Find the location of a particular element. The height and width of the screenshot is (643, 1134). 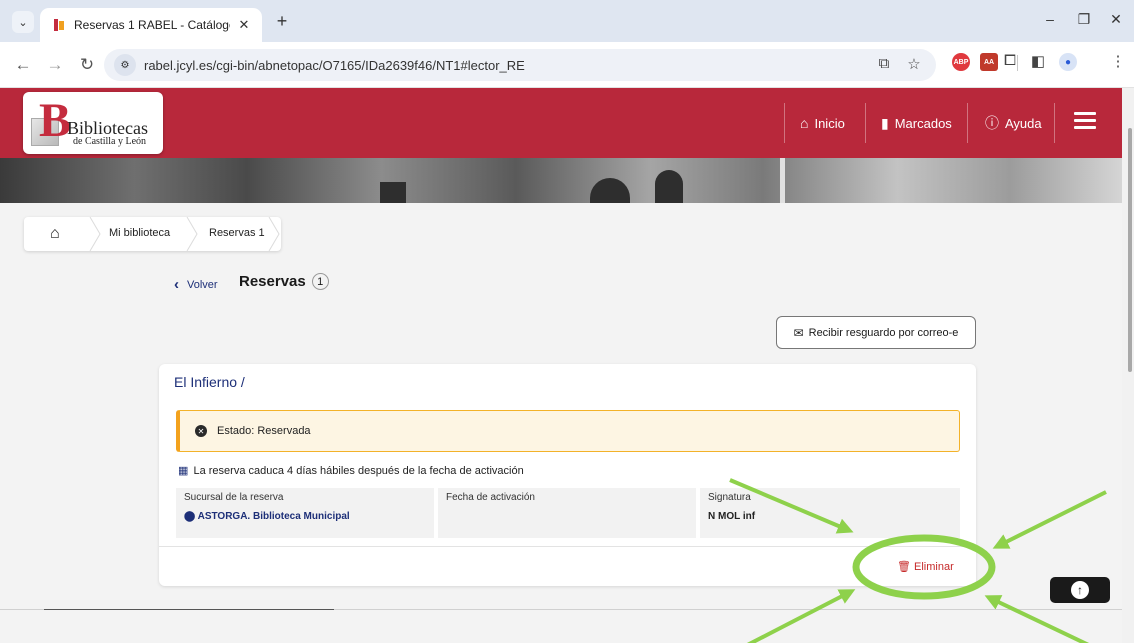

restore-icon: ❐ is located at coordinates (1084, 19).